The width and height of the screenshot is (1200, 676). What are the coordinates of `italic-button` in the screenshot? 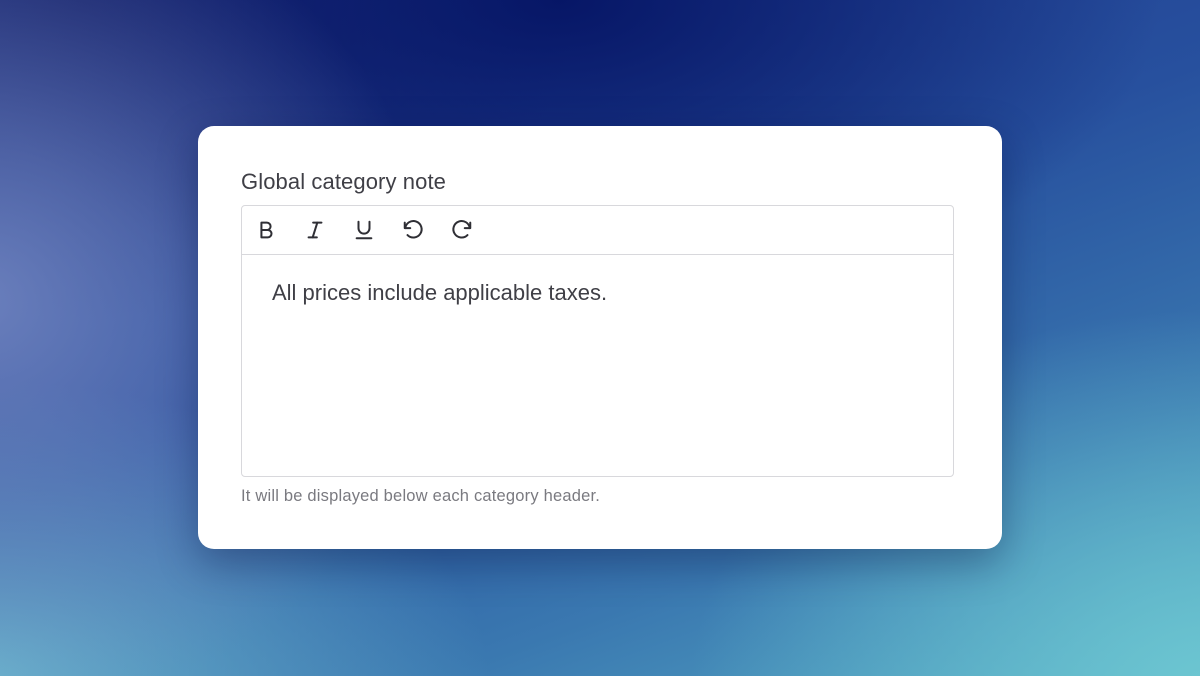 It's located at (315, 230).